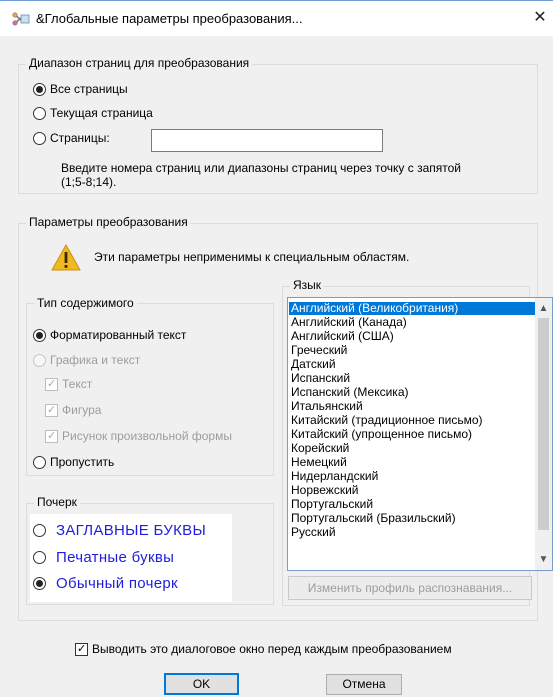 Image resolution: width=553 pixels, height=697 pixels. I want to click on radio-print: Печатные буквы, so click(103, 557).